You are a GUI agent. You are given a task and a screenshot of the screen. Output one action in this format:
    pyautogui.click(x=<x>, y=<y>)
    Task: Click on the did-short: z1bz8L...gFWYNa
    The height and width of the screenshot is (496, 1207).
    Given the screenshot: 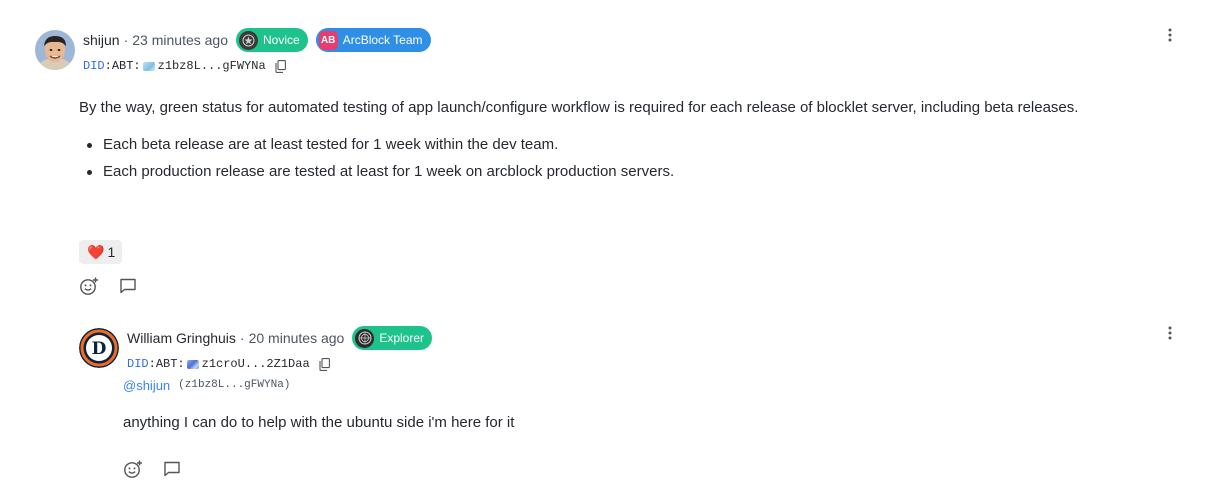 What is the action you would take?
    pyautogui.click(x=211, y=66)
    